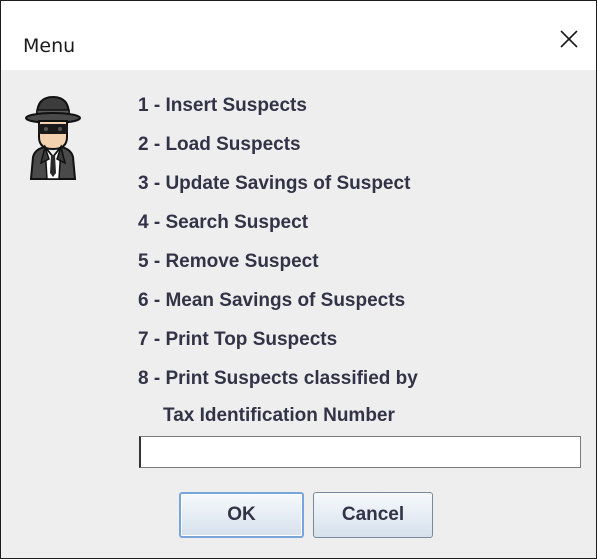  Describe the element at coordinates (360, 452) in the screenshot. I see `option-input` at that location.